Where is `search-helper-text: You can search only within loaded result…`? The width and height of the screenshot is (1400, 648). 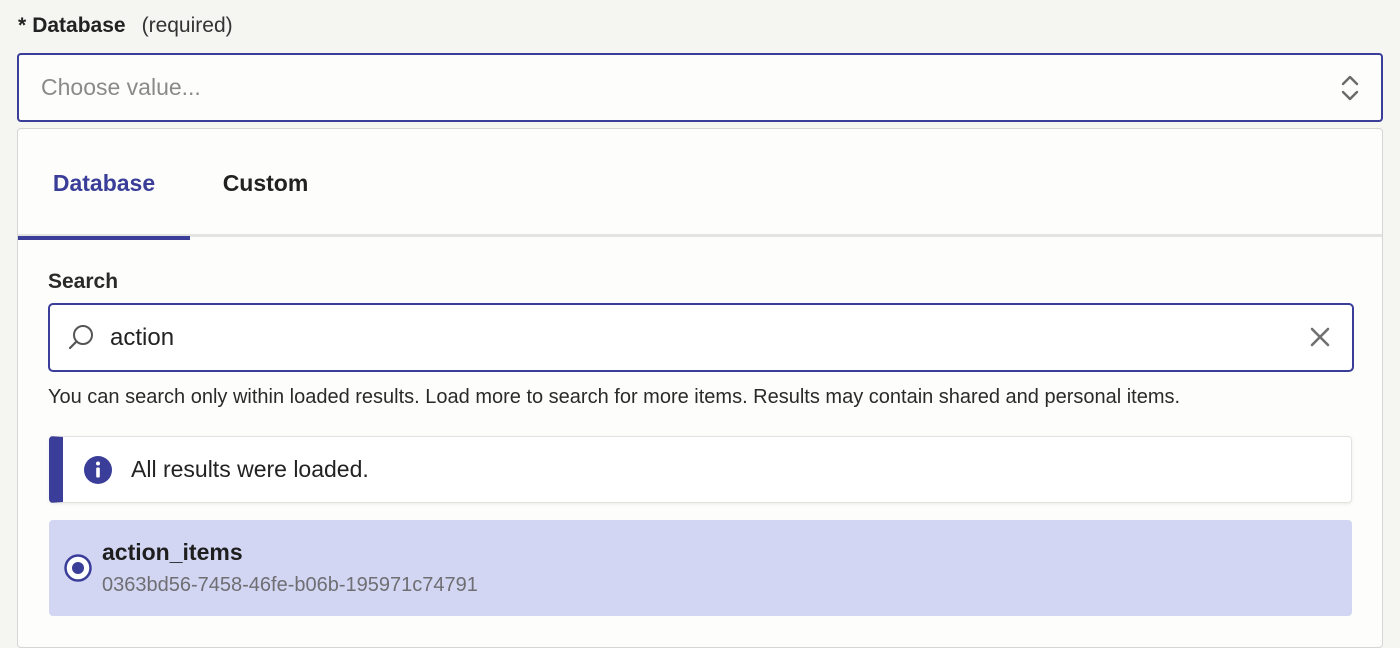 search-helper-text: You can search only within loaded result… is located at coordinates (614, 397).